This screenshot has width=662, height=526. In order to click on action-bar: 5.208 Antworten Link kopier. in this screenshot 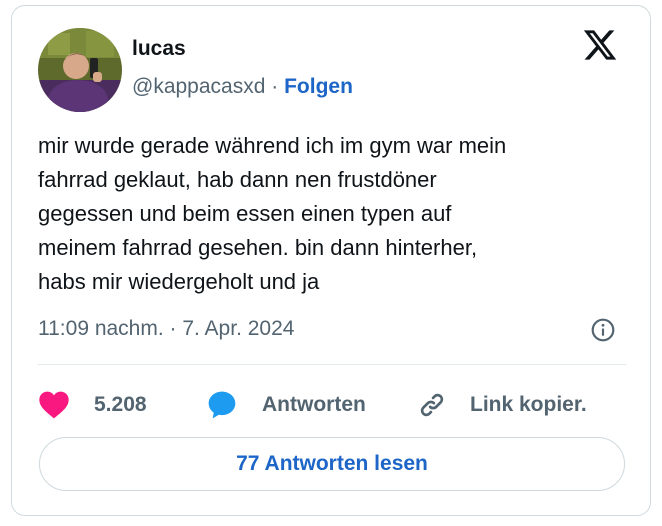, I will do `click(333, 405)`.